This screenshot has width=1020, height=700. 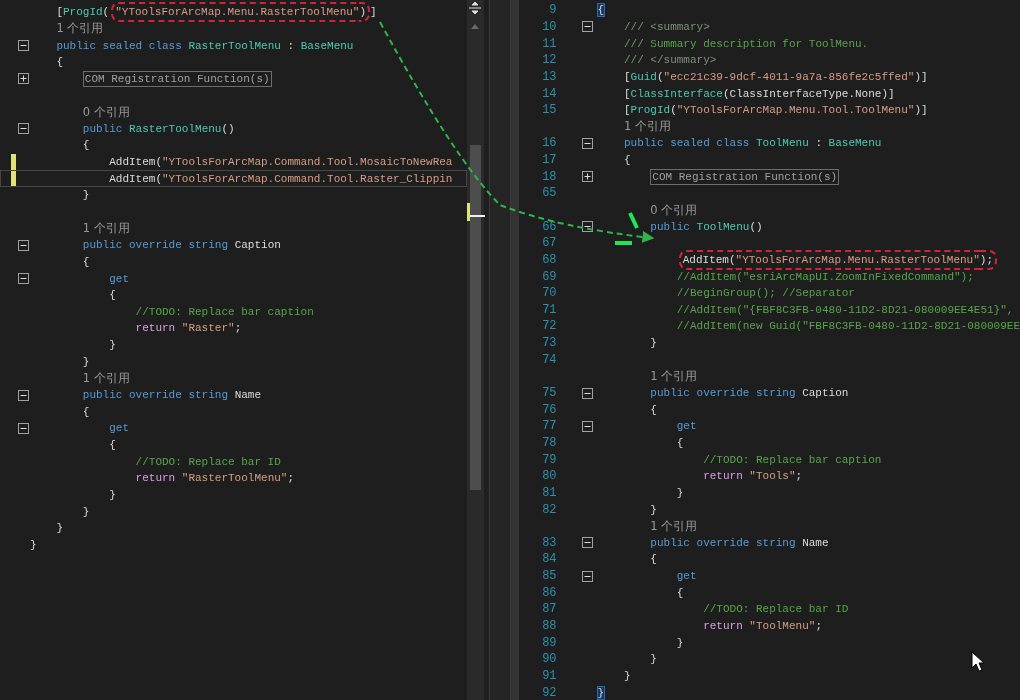 I want to click on code-line: public sealed class RasterToolMenu : BaseMenu, so click(x=205, y=46).